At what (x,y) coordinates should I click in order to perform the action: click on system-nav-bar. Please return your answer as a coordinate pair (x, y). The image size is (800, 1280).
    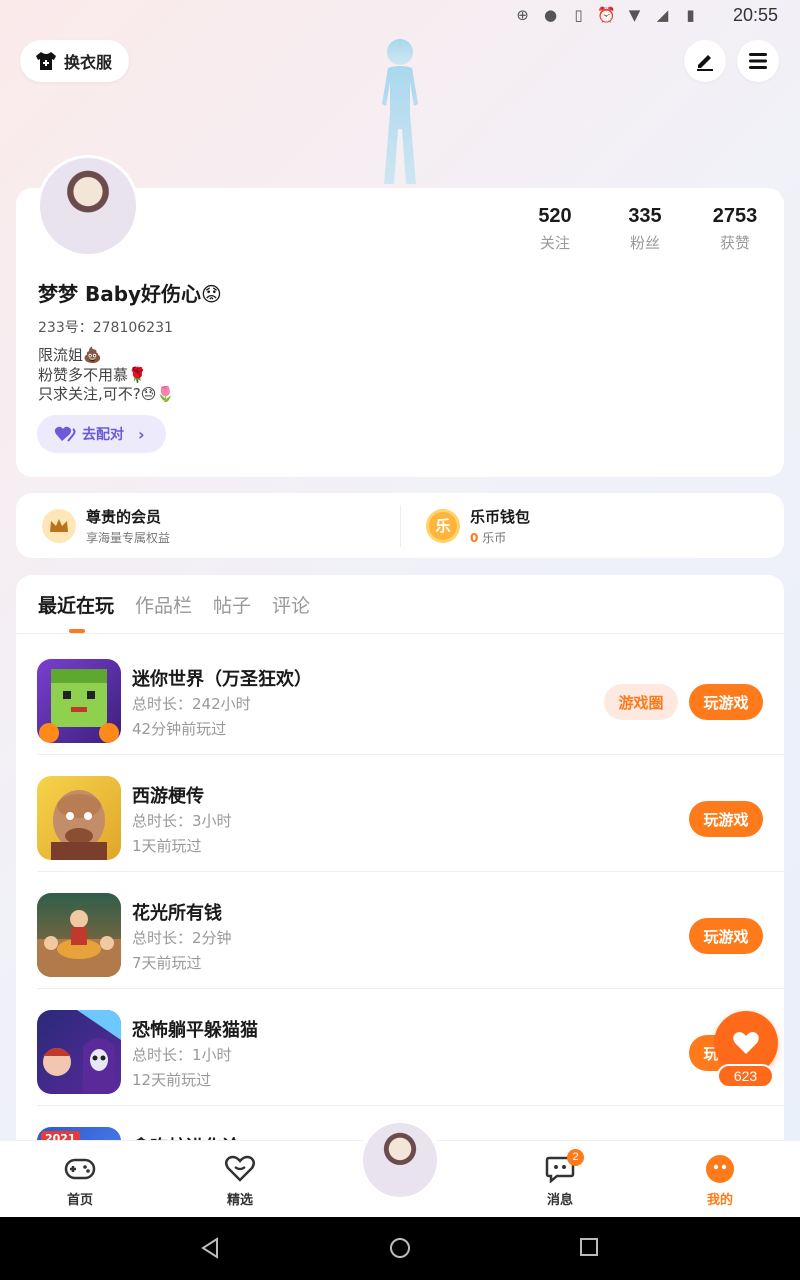
    Looking at the image, I should click on (400, 1248).